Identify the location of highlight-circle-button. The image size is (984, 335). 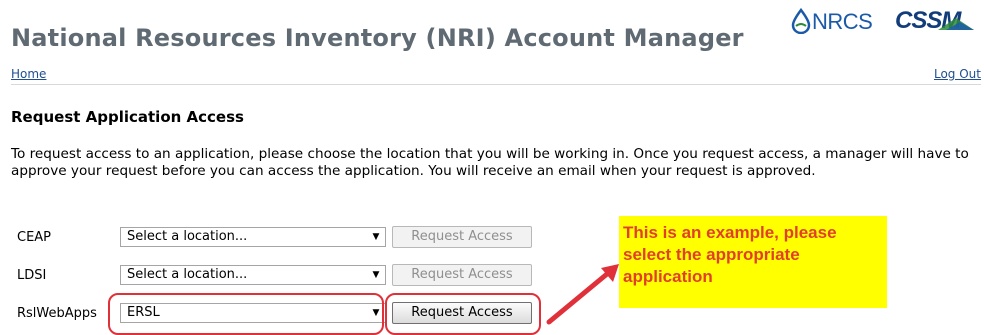
(463, 314).